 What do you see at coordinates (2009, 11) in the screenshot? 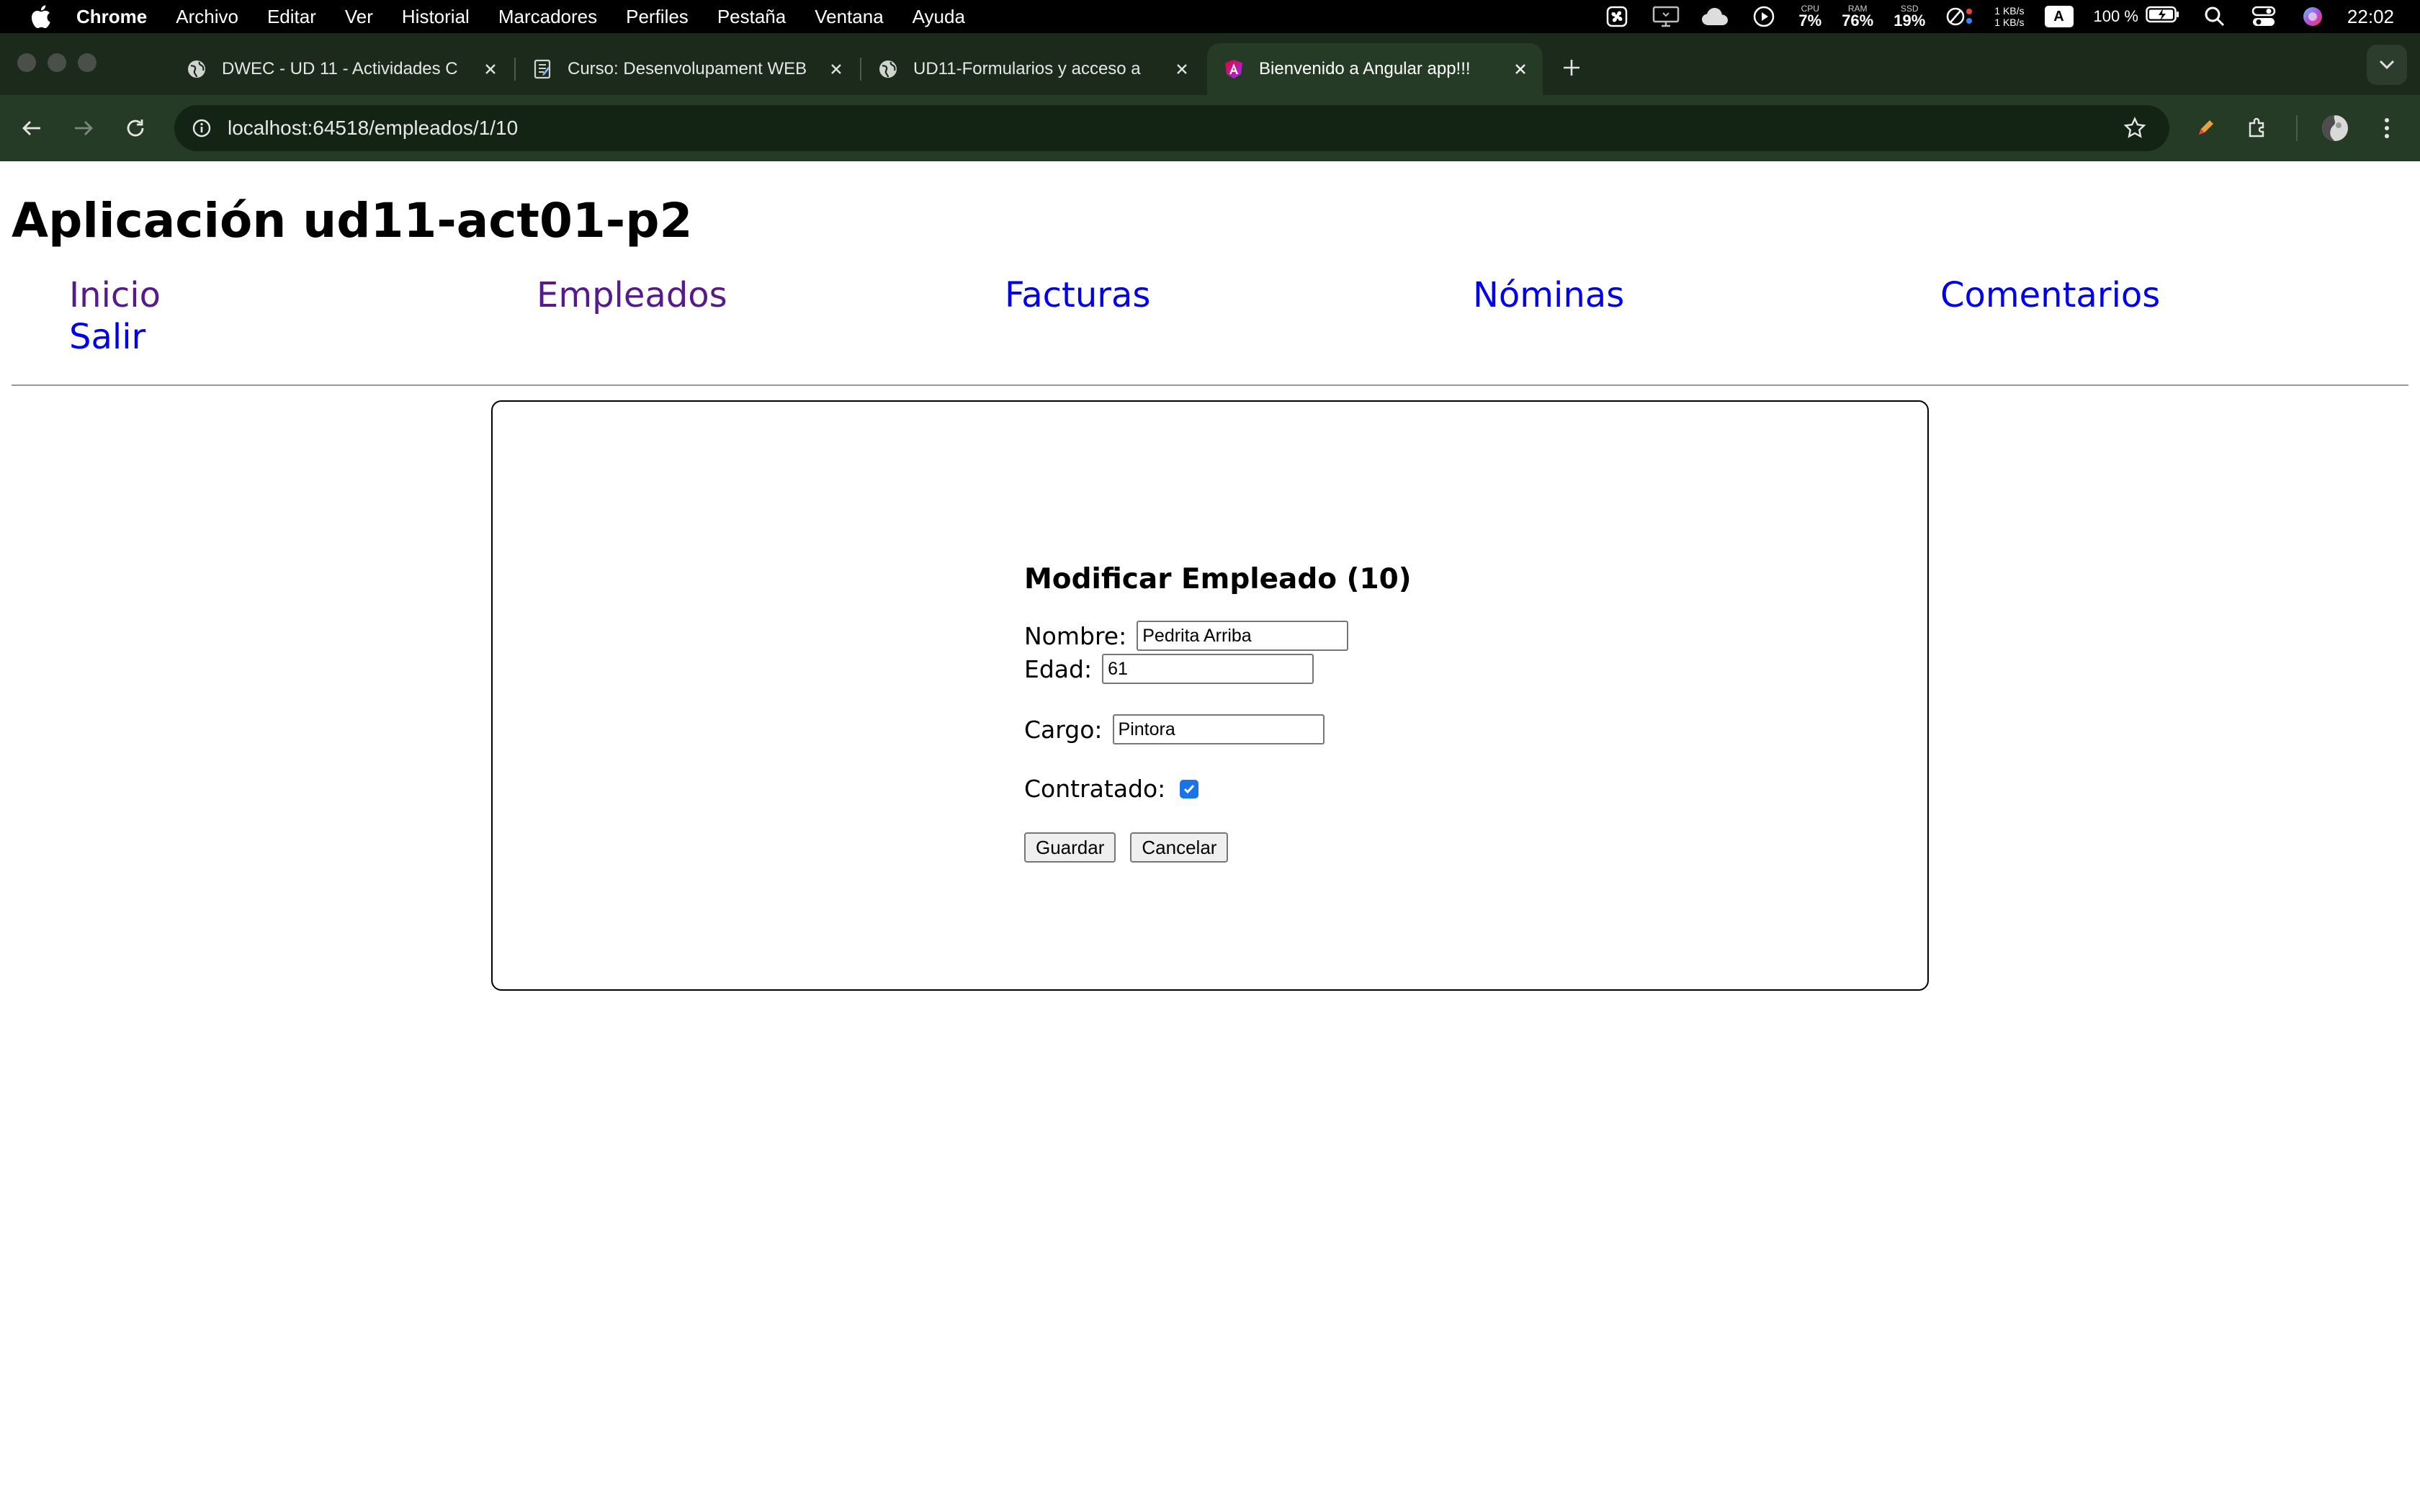
I see `net-up: 1 KB/s` at bounding box center [2009, 11].